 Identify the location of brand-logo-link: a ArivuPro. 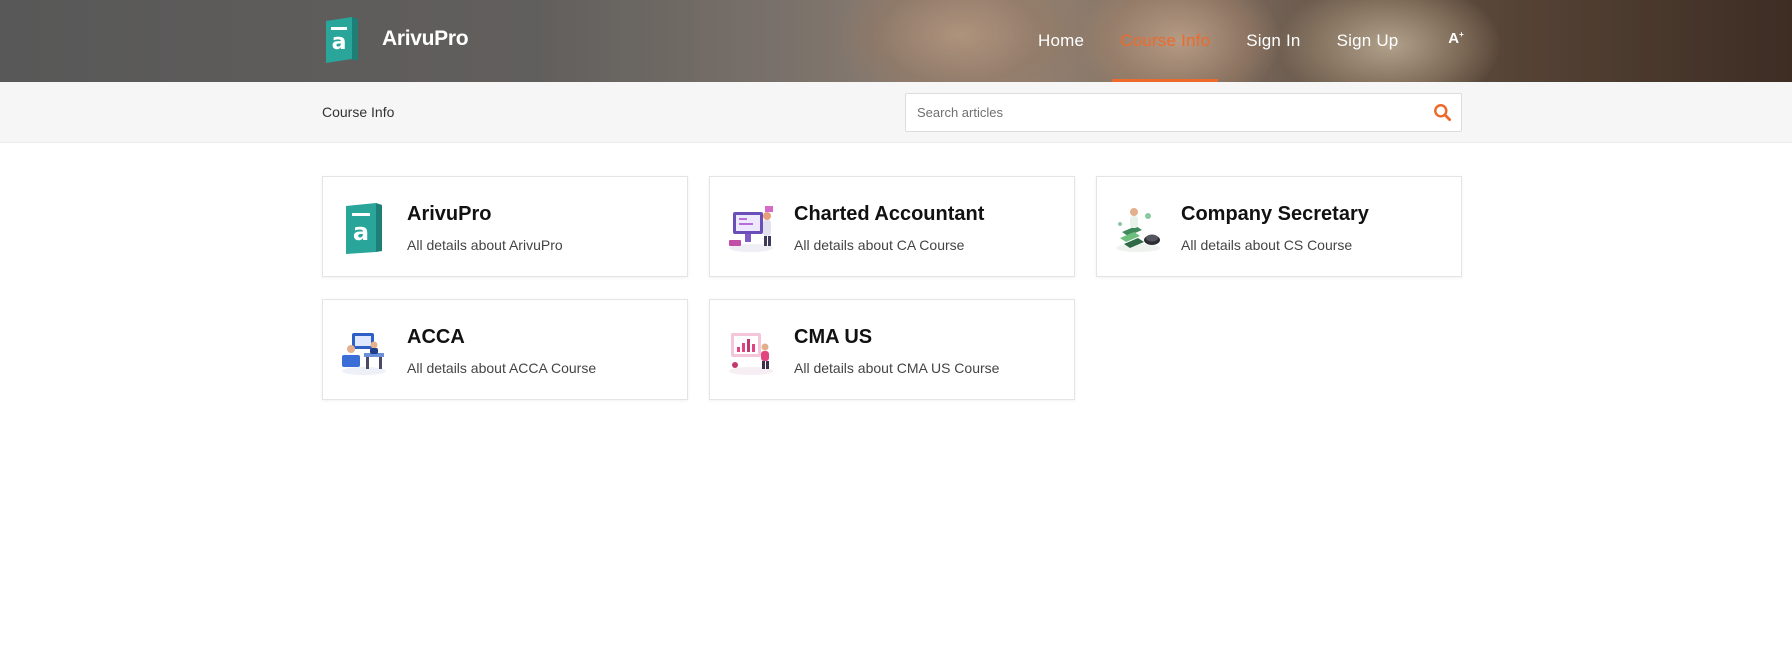
(395, 39).